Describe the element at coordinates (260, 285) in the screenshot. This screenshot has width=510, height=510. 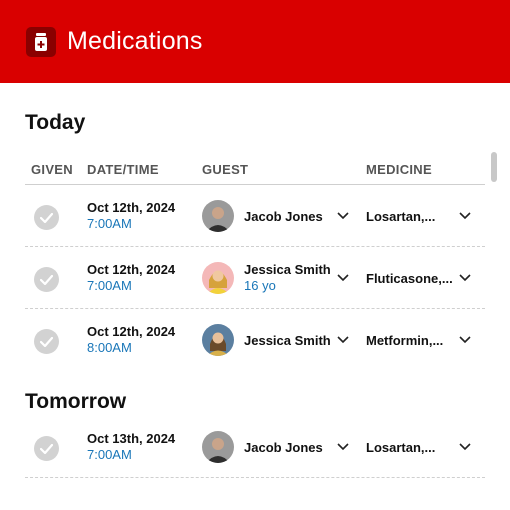
I see `guest-age: 16 yo` at that location.